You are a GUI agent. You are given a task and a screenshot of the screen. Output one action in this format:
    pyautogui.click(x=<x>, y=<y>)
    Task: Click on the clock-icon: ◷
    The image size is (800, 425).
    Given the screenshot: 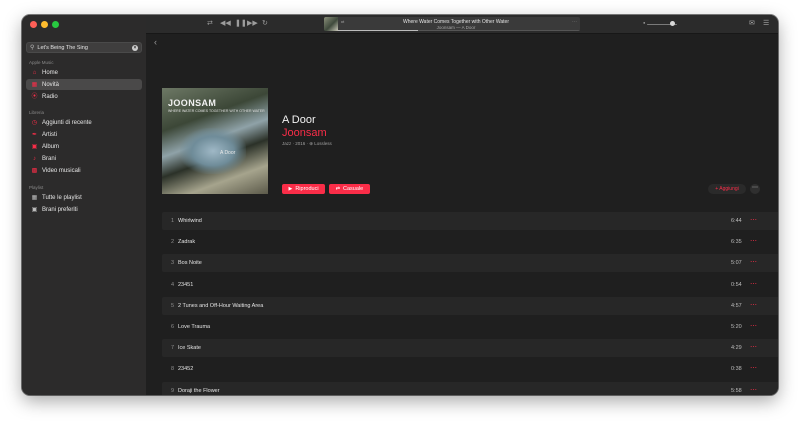 What is the action you would take?
    pyautogui.click(x=34, y=122)
    